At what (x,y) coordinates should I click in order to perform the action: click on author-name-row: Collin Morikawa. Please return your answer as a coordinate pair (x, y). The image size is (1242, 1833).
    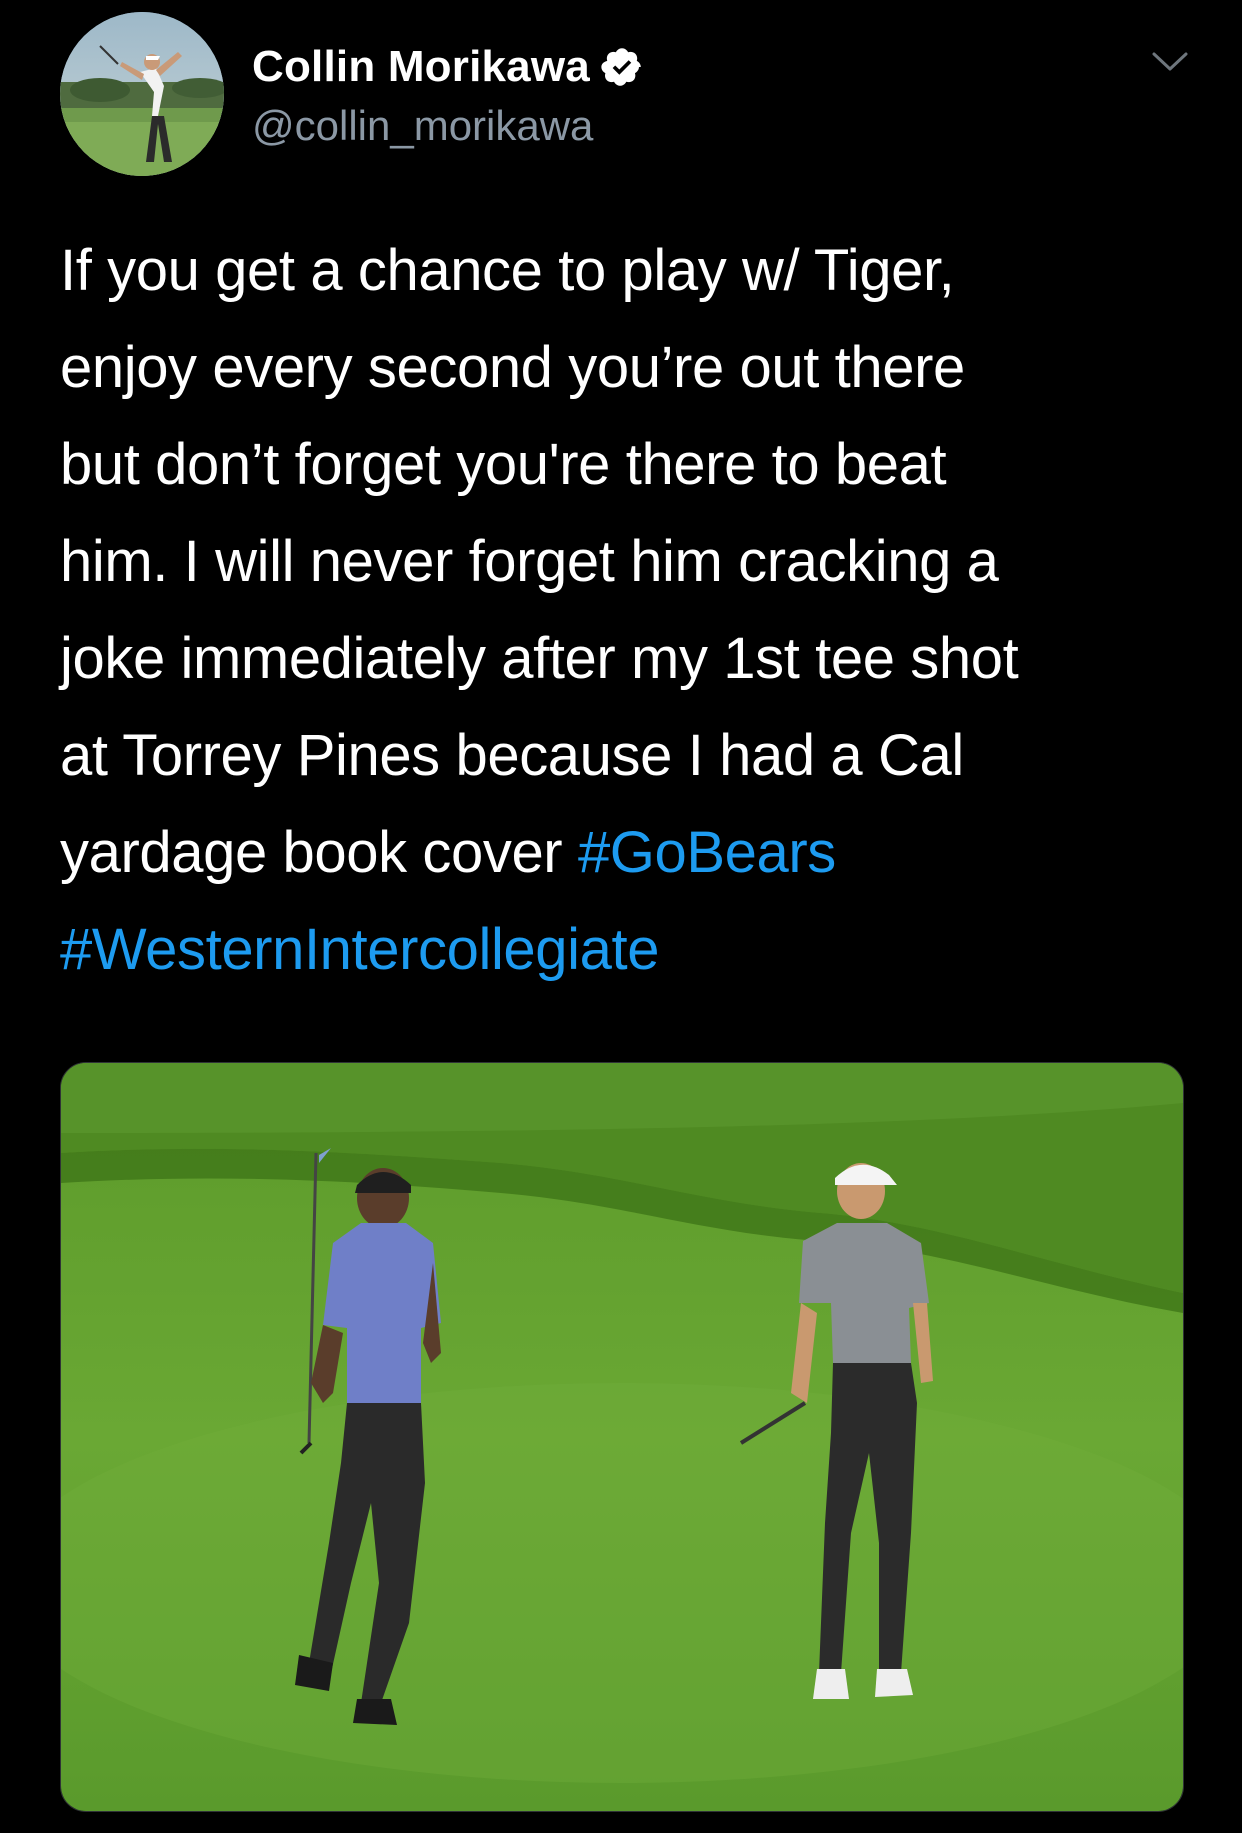
    Looking at the image, I should click on (448, 67).